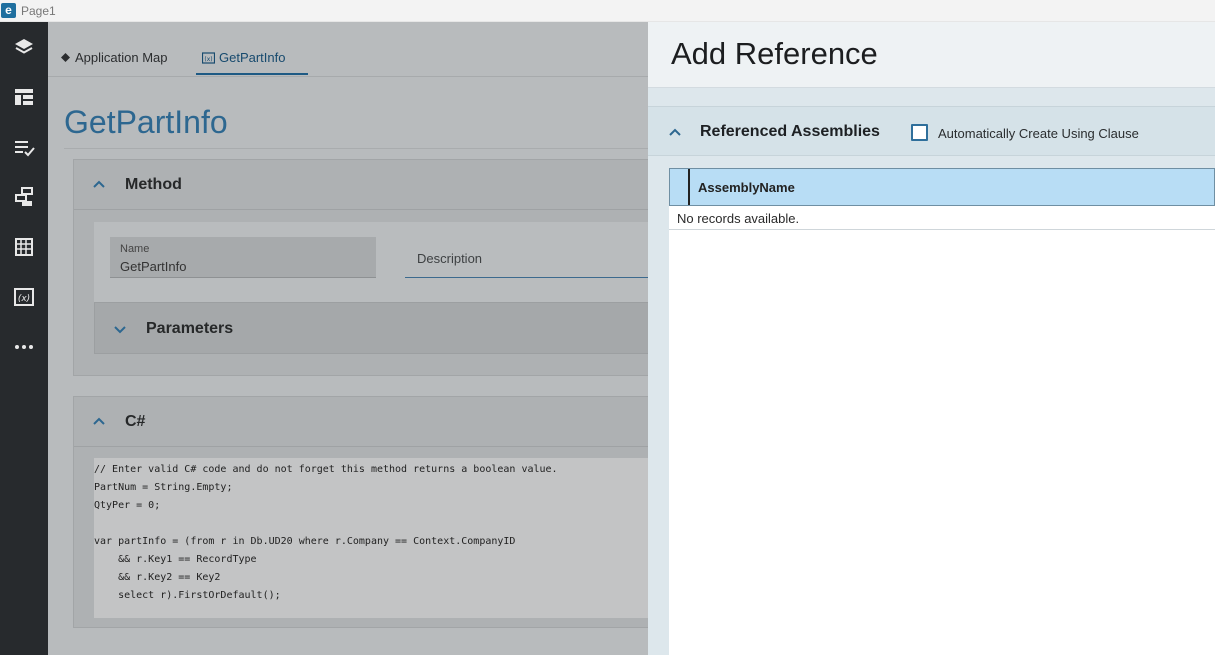  What do you see at coordinates (135, 249) in the screenshot?
I see `name-label: Name` at bounding box center [135, 249].